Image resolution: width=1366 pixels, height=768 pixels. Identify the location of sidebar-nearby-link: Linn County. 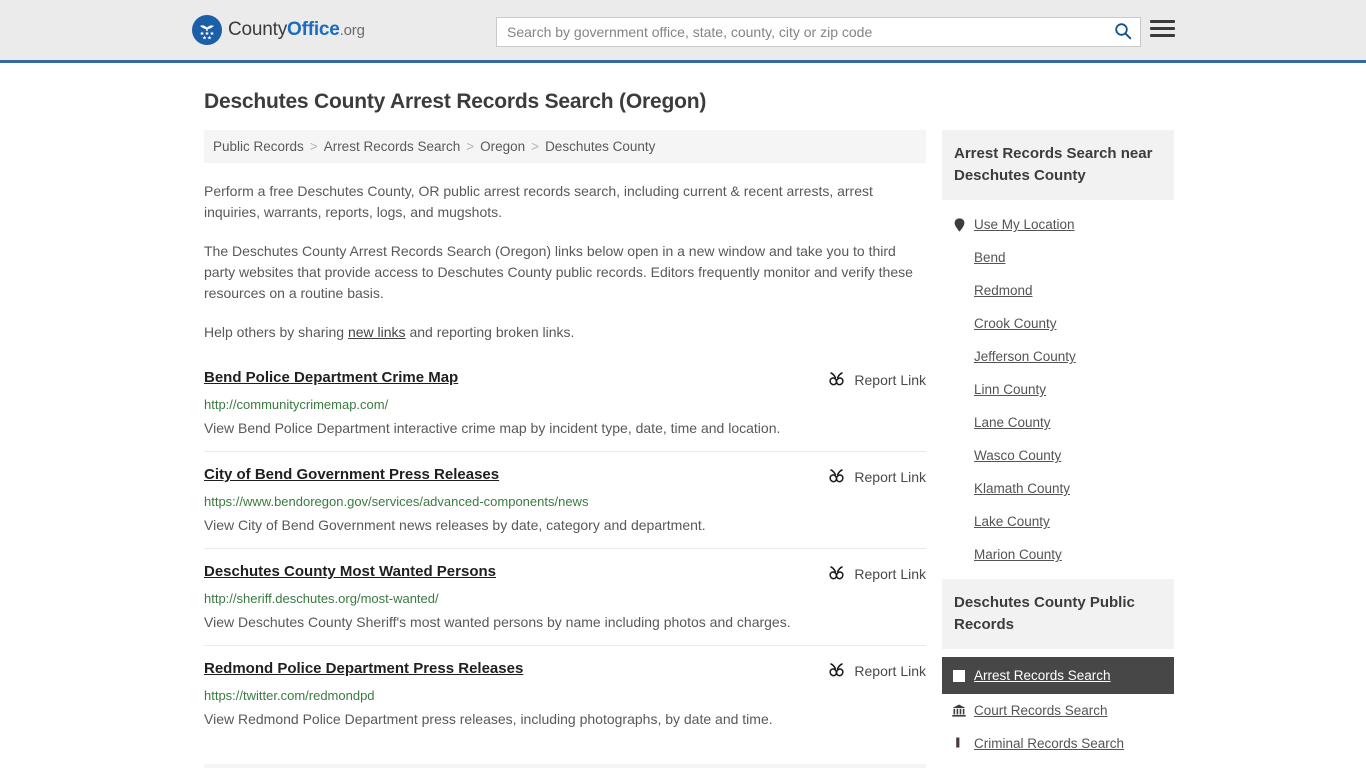
(1010, 389).